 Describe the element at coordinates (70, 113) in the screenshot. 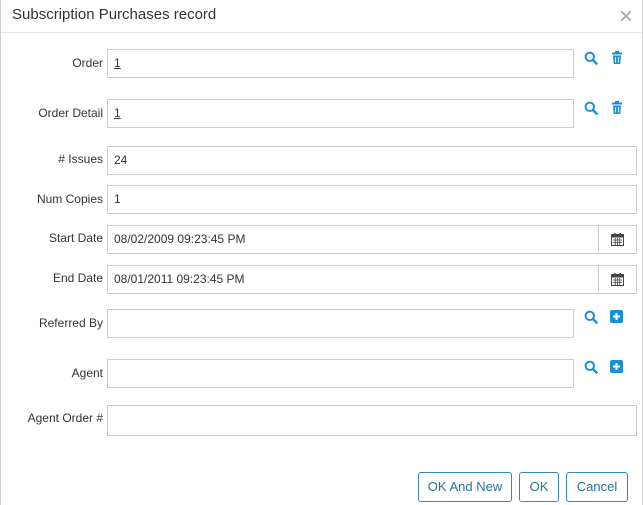

I see `order-detail-label: Order Detail` at that location.